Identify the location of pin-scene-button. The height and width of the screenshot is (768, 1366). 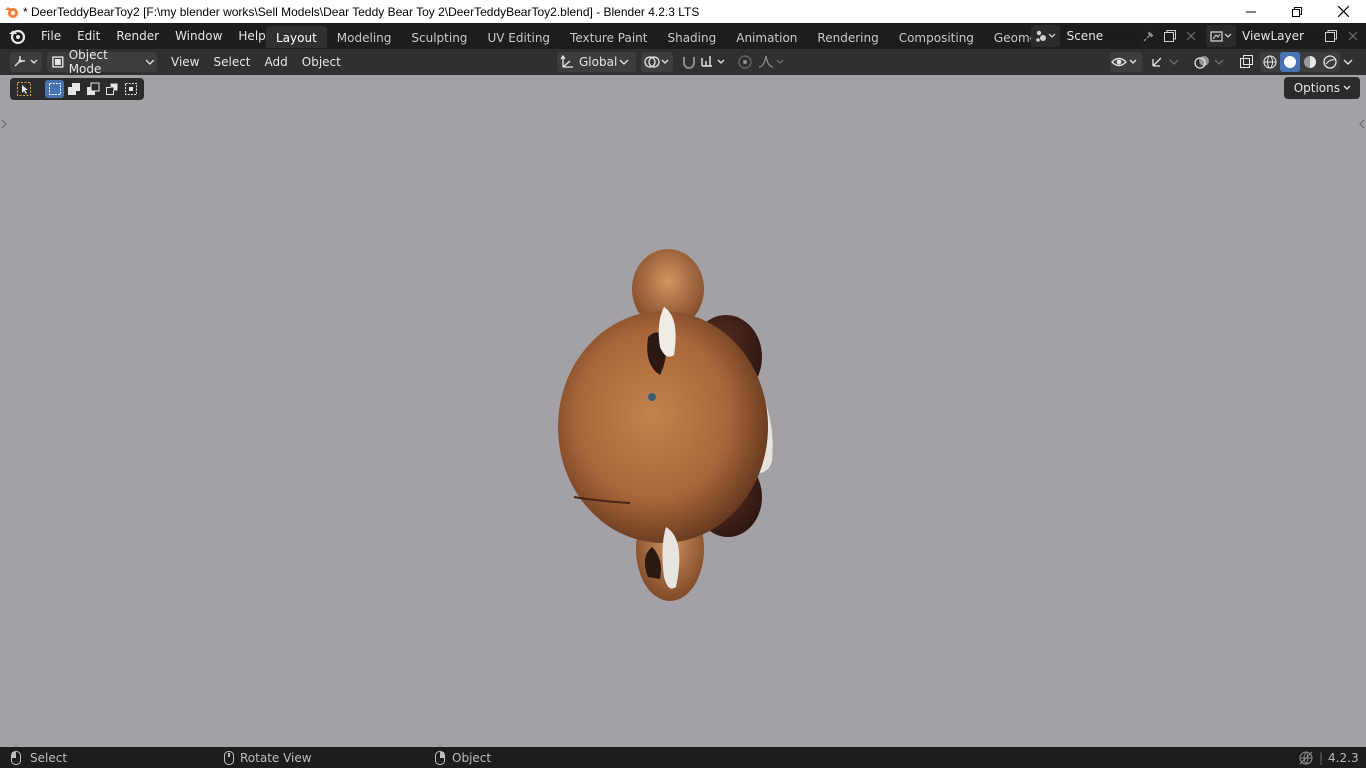
(1148, 36).